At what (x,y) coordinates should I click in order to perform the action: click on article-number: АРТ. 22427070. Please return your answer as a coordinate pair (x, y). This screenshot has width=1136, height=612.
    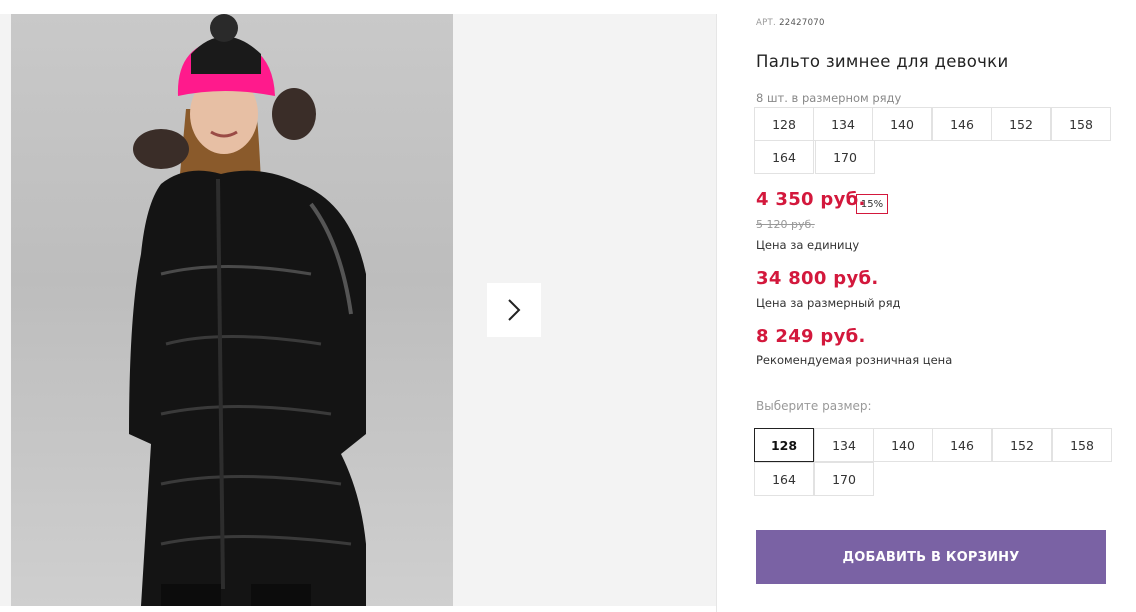
    Looking at the image, I should click on (790, 23).